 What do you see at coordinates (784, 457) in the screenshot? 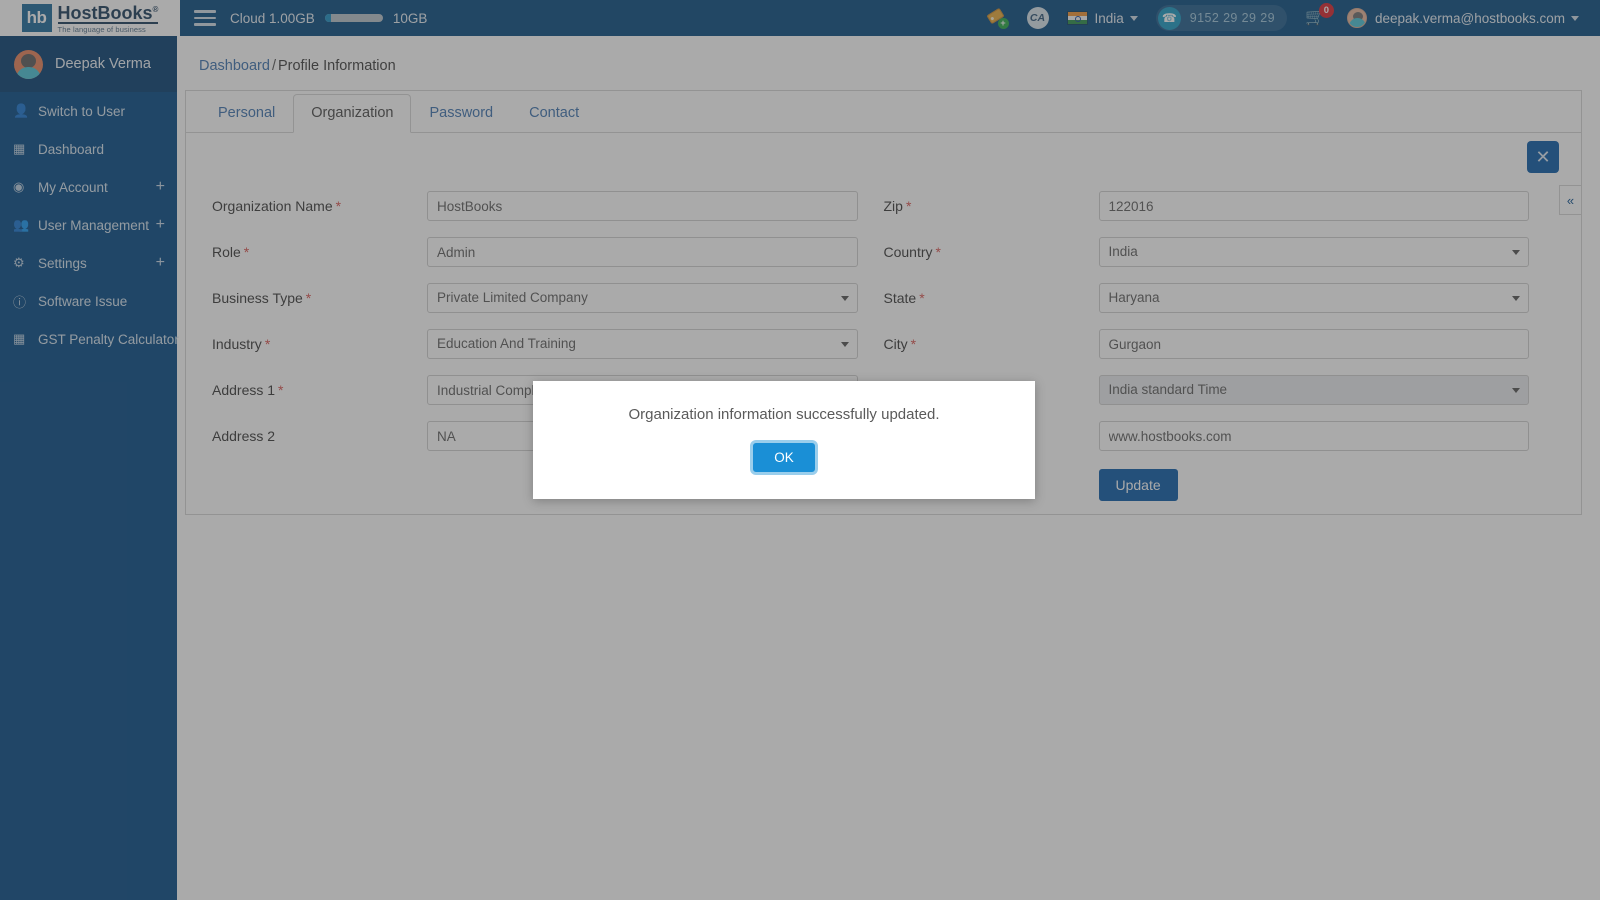
I see `dialog-ok-button: OK` at bounding box center [784, 457].